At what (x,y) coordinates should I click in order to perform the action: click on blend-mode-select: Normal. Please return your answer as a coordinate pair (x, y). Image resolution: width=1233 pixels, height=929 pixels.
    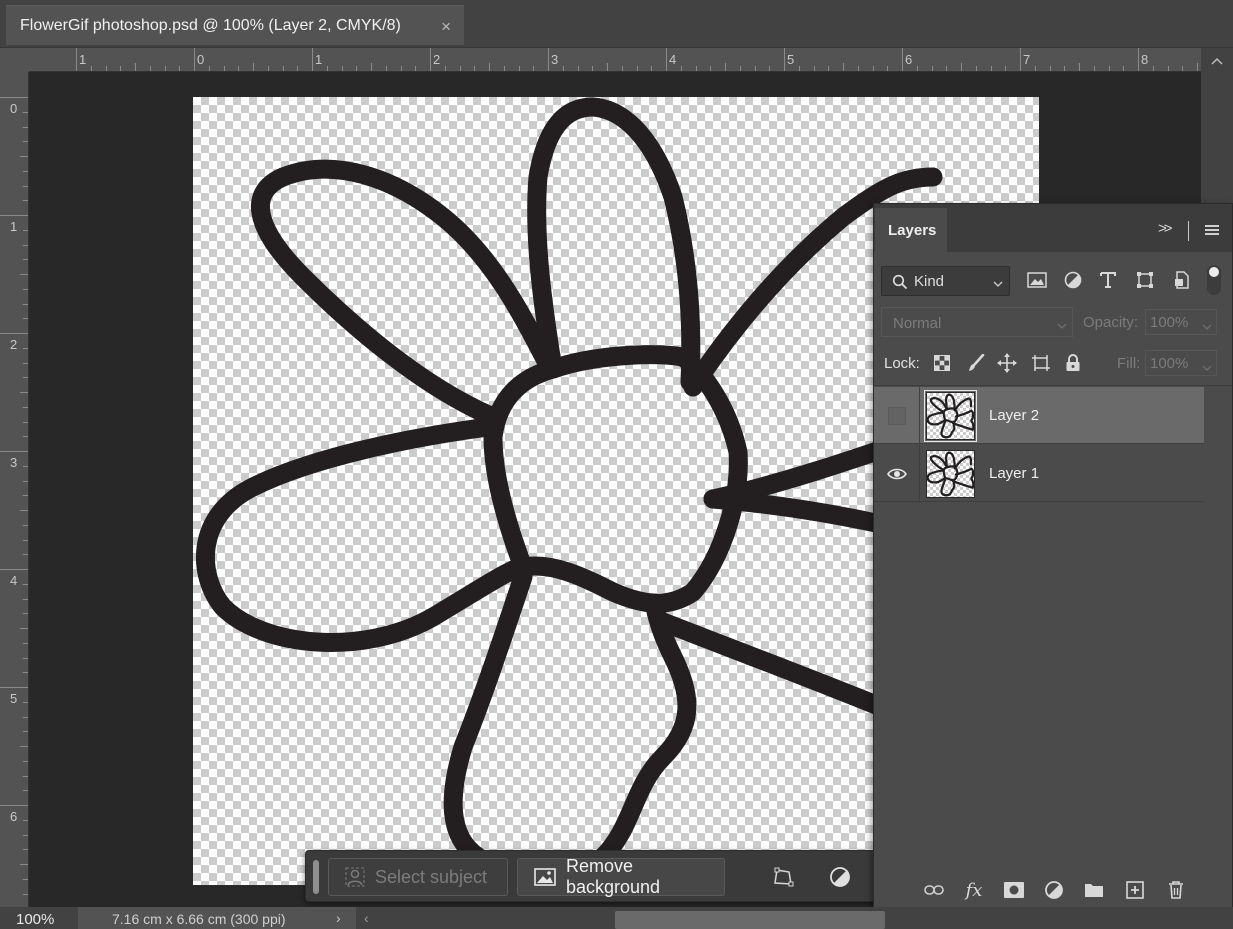
    Looking at the image, I should click on (977, 322).